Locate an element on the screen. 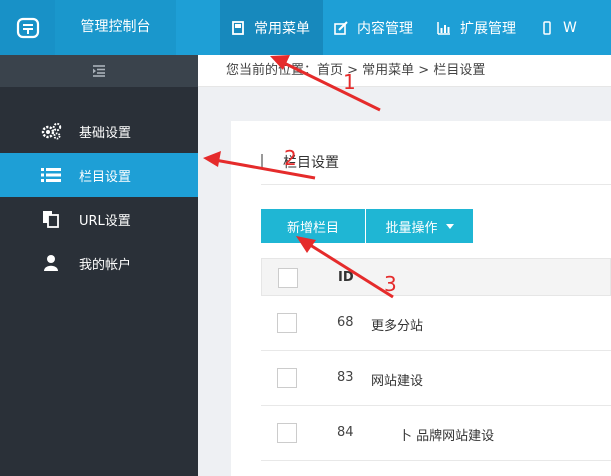 The image size is (611, 476). sidebar-item-label: 栏目设置 is located at coordinates (105, 177).